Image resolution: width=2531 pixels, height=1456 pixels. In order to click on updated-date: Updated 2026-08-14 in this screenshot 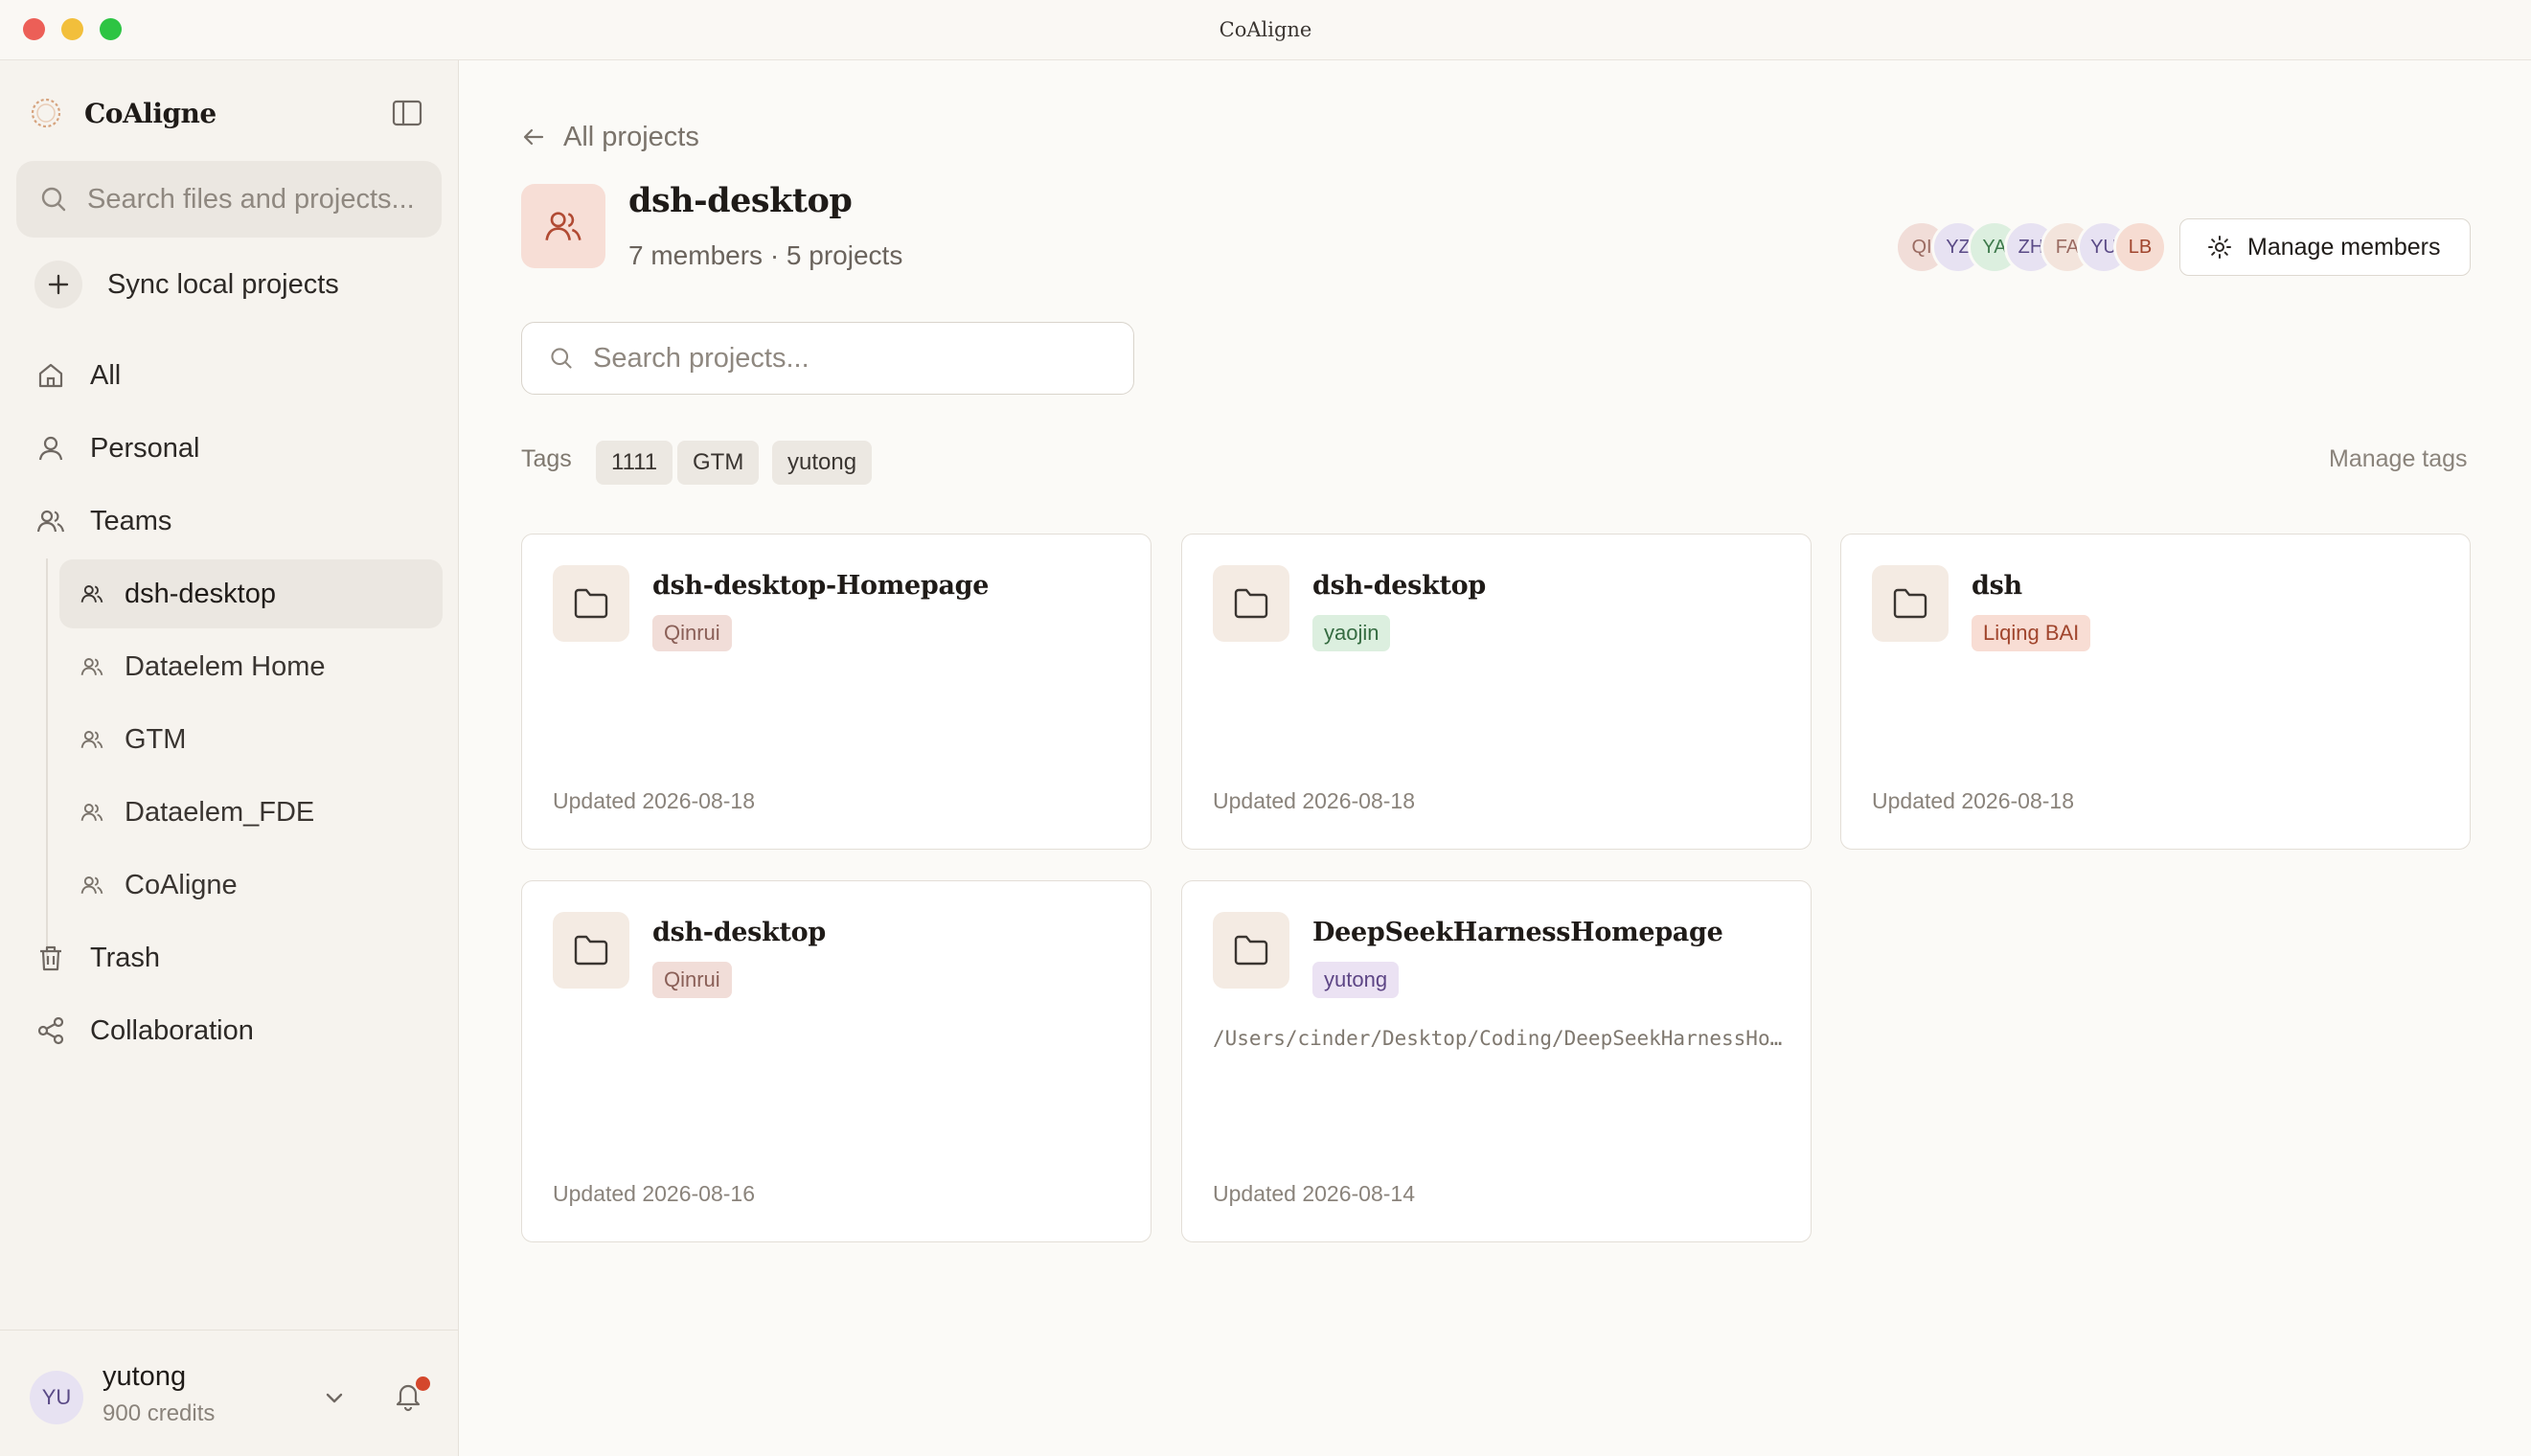, I will do `click(1314, 1193)`.